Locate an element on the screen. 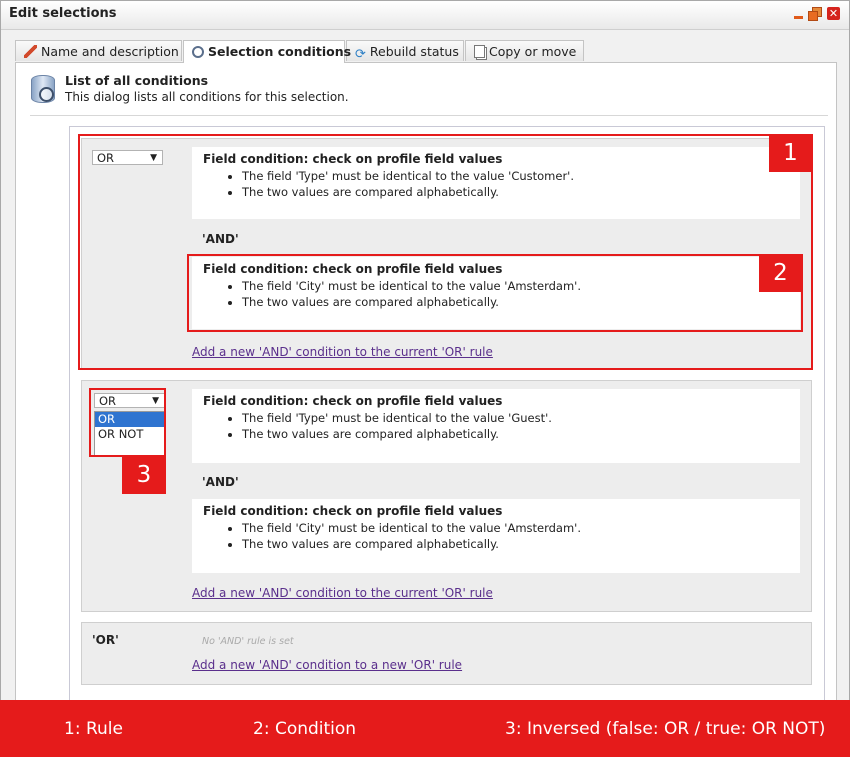 The width and height of the screenshot is (850, 757). annotation-badge-3: 3 is located at coordinates (144, 475).